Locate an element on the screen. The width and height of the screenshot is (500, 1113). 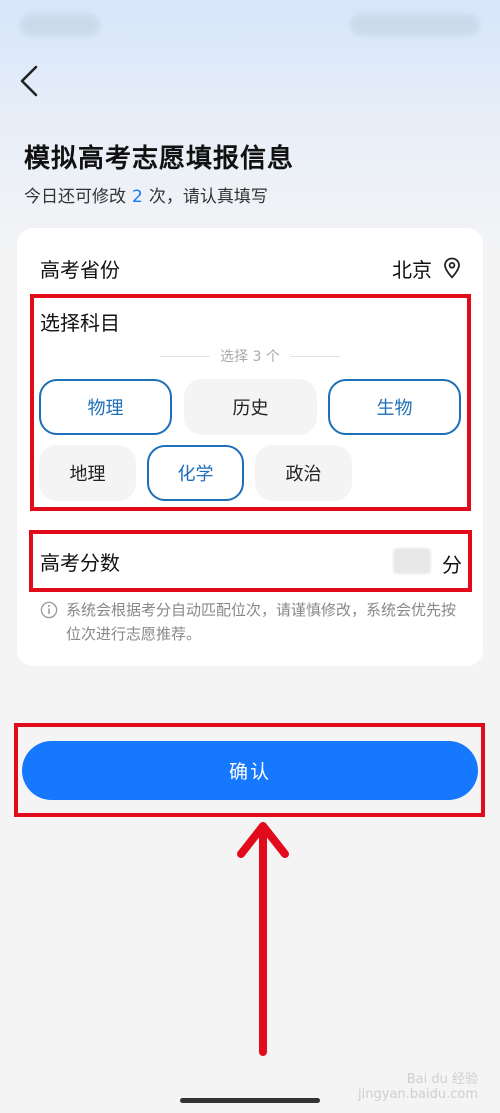
chevron-left-icon is located at coordinates (29, 81).